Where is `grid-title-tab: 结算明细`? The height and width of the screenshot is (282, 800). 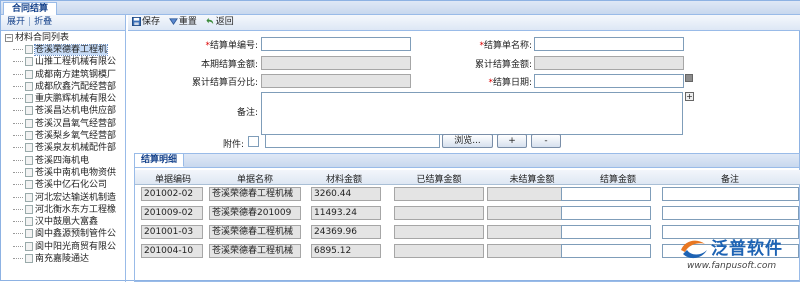 grid-title-tab: 结算明细 is located at coordinates (160, 160).